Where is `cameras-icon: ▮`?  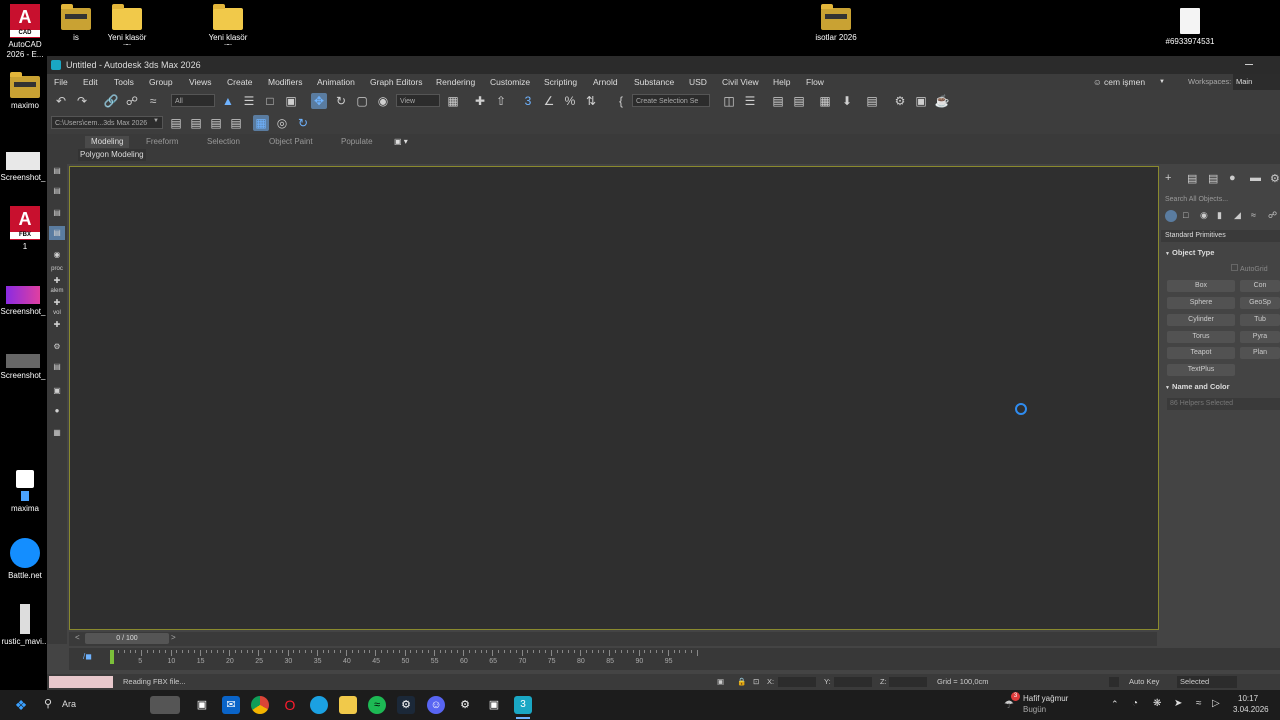 cameras-icon: ▮ is located at coordinates (1219, 215).